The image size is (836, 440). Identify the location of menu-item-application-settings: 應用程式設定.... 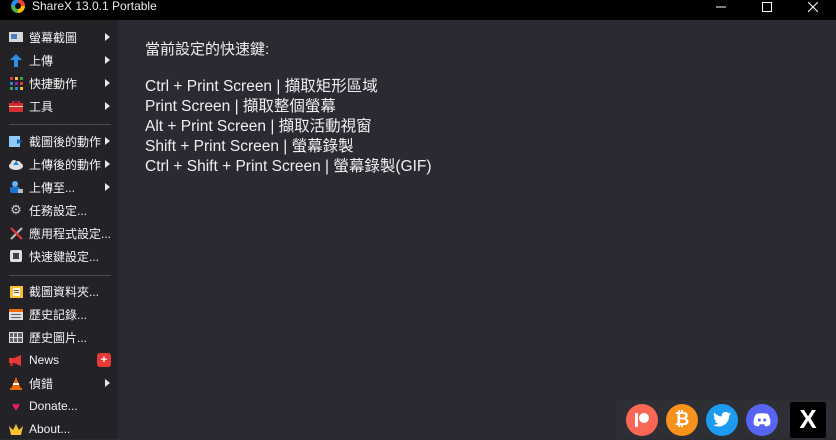
(59, 233).